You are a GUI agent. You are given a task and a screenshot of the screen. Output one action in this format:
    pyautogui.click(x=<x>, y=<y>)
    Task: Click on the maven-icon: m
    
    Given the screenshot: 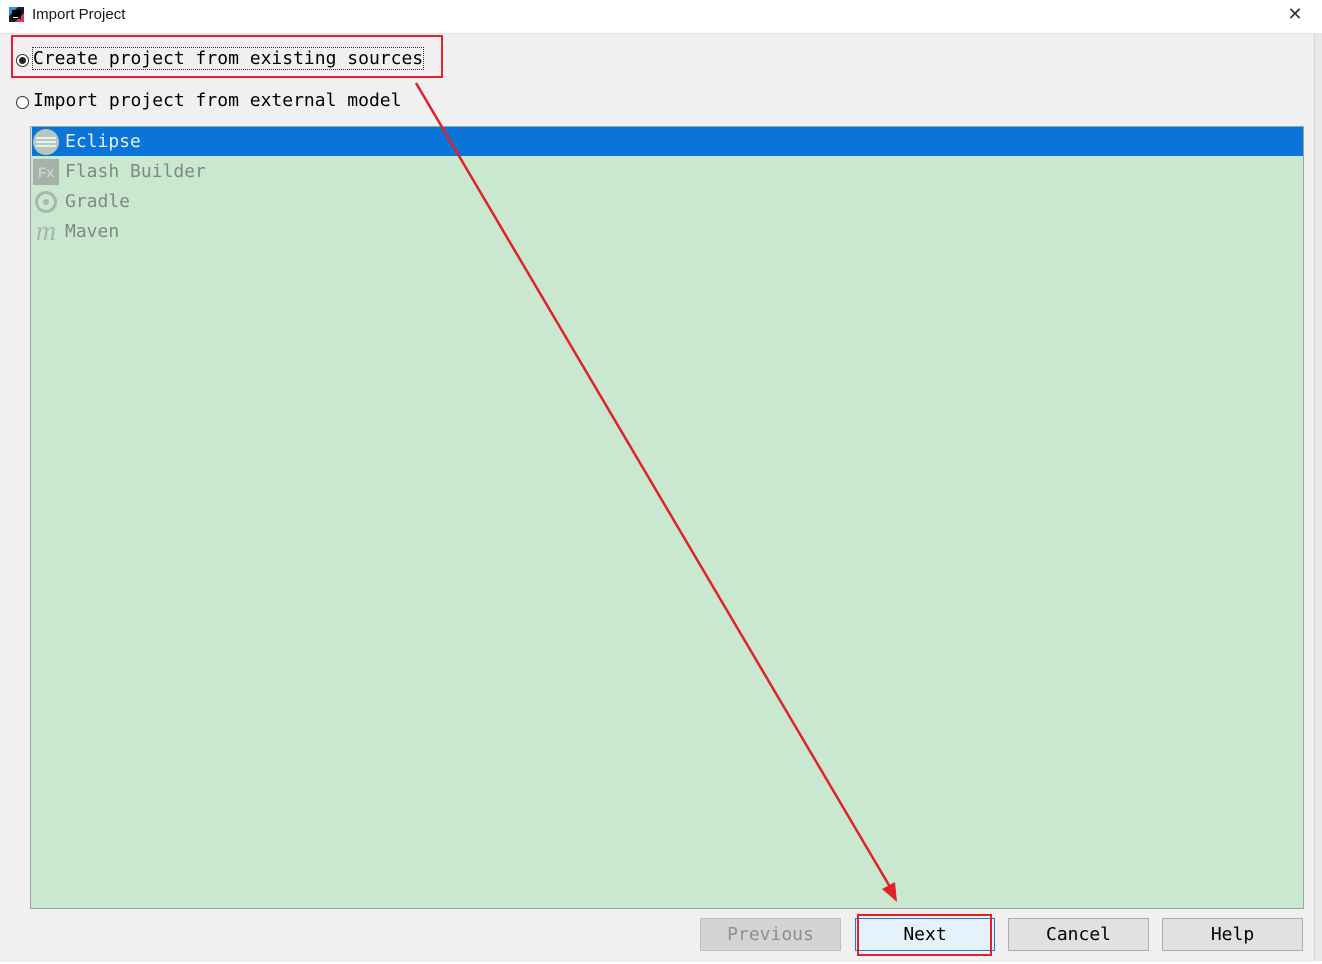 What is the action you would take?
    pyautogui.click(x=46, y=231)
    